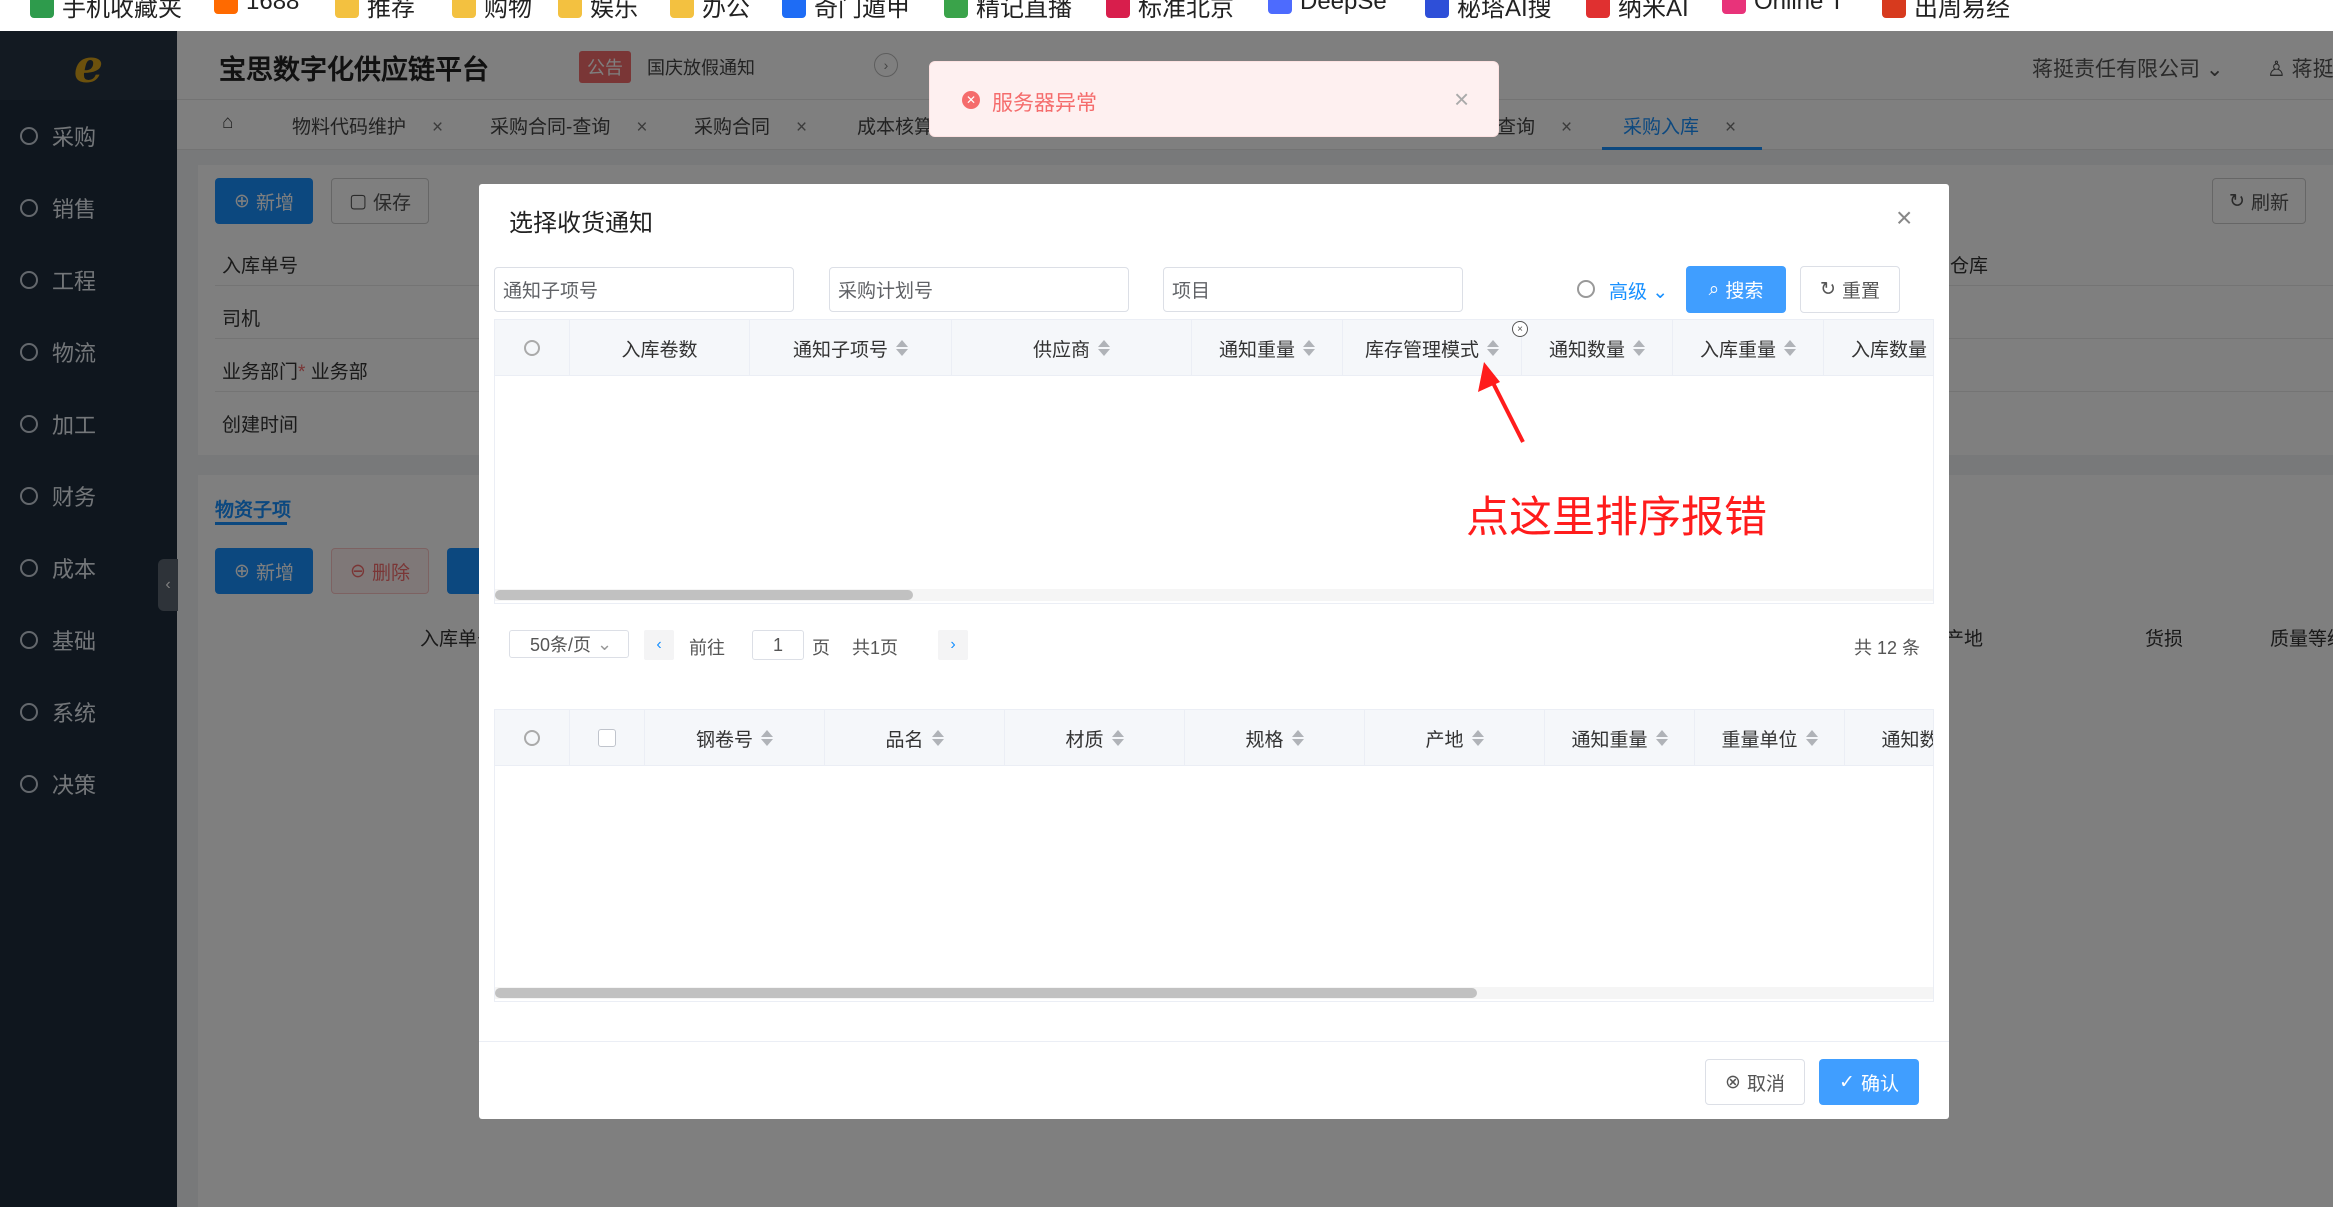 The height and width of the screenshot is (1207, 2333). Describe the element at coordinates (1444, 740) in the screenshot. I see `column-label: 产地` at that location.